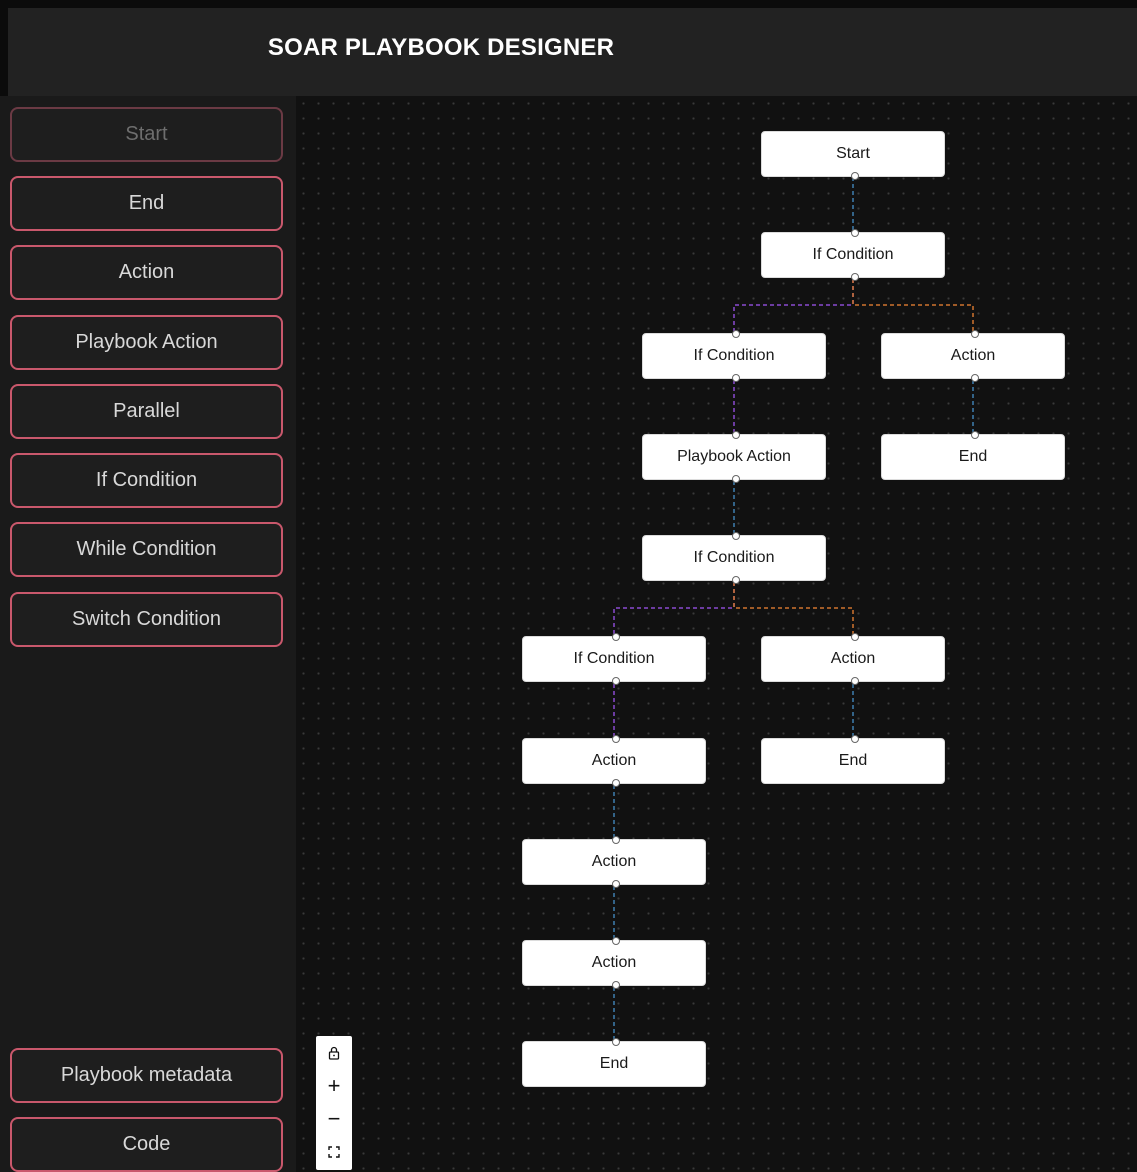  I want to click on palette-item-start: Start, so click(146, 134).